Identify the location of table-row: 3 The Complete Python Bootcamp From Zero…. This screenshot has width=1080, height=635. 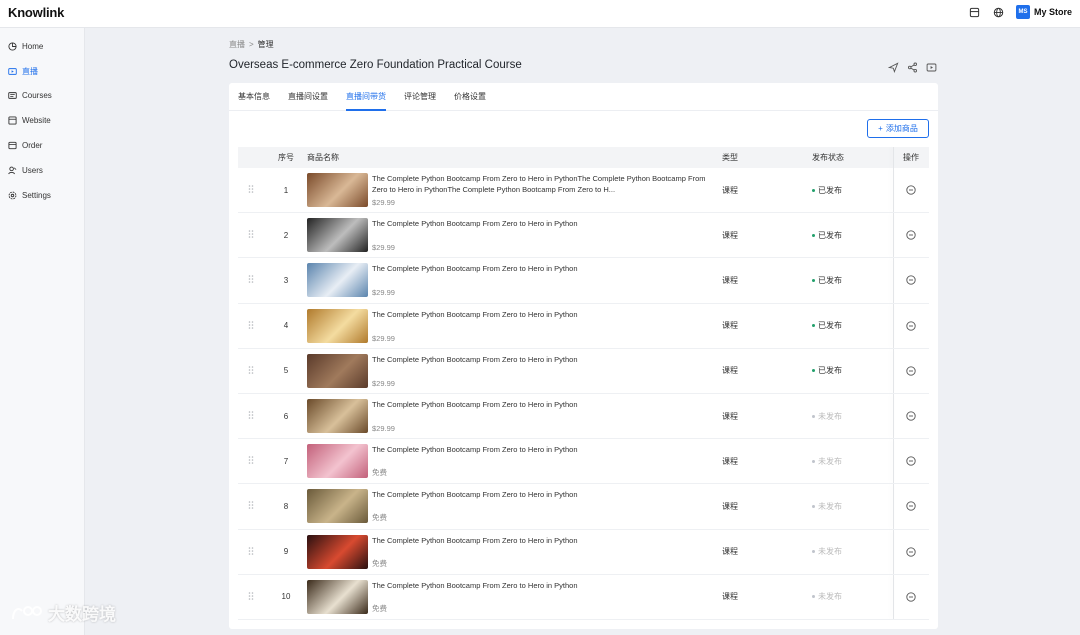
(583, 281).